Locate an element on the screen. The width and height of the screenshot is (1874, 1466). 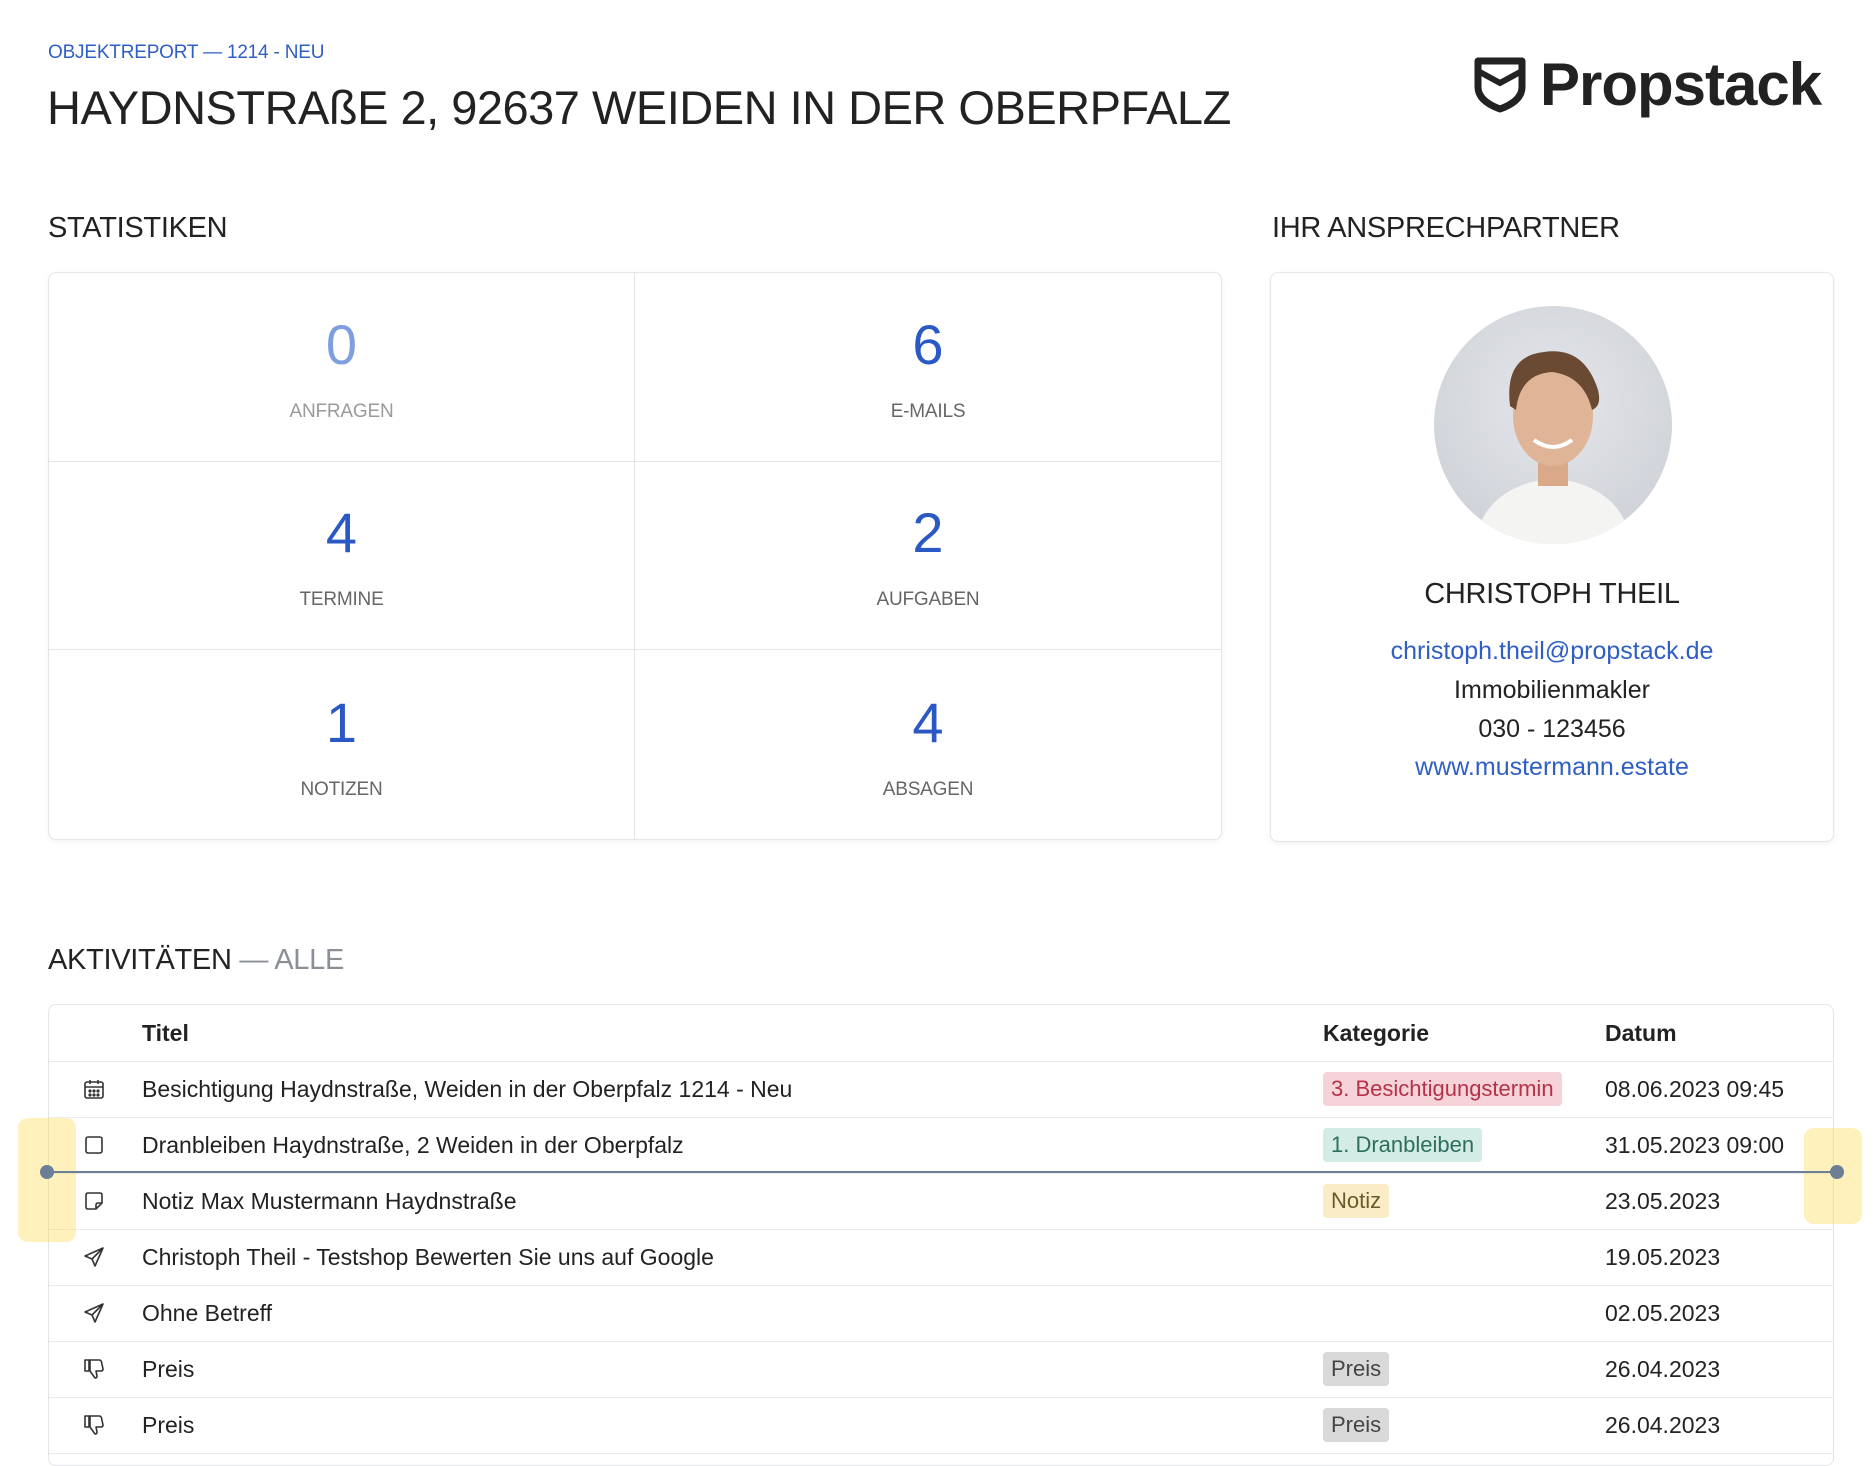
activities-heading: AKTIVITÄTEN — ALLE is located at coordinates (196, 960).